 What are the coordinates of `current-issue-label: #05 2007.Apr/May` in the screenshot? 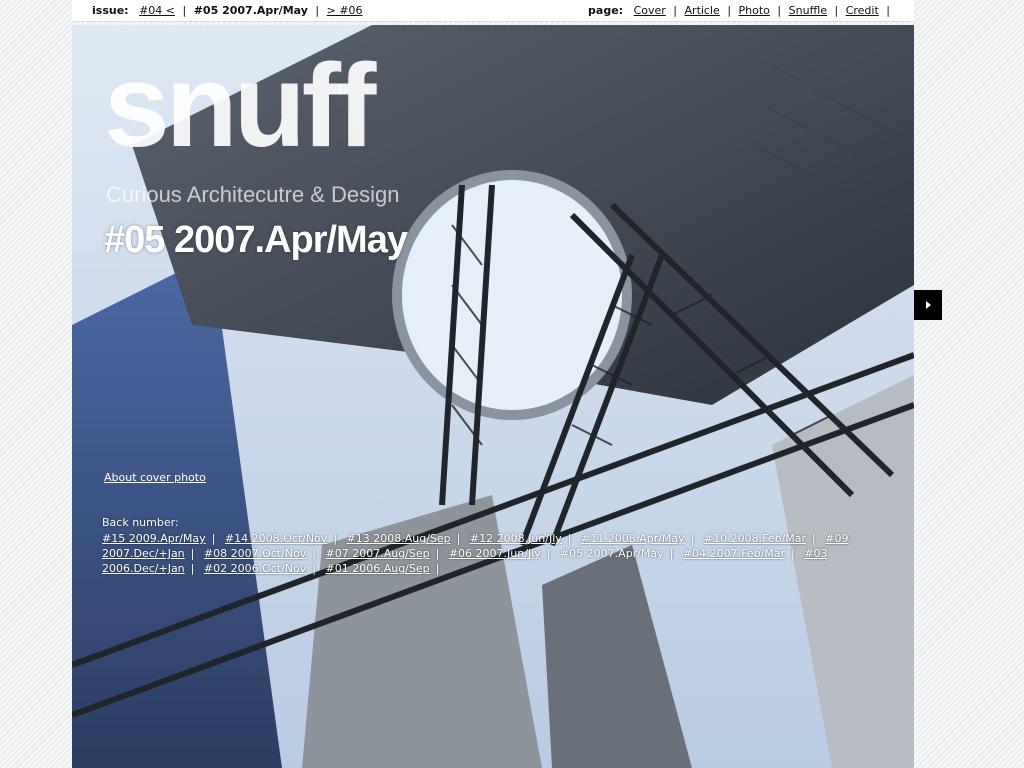 It's located at (250, 10).